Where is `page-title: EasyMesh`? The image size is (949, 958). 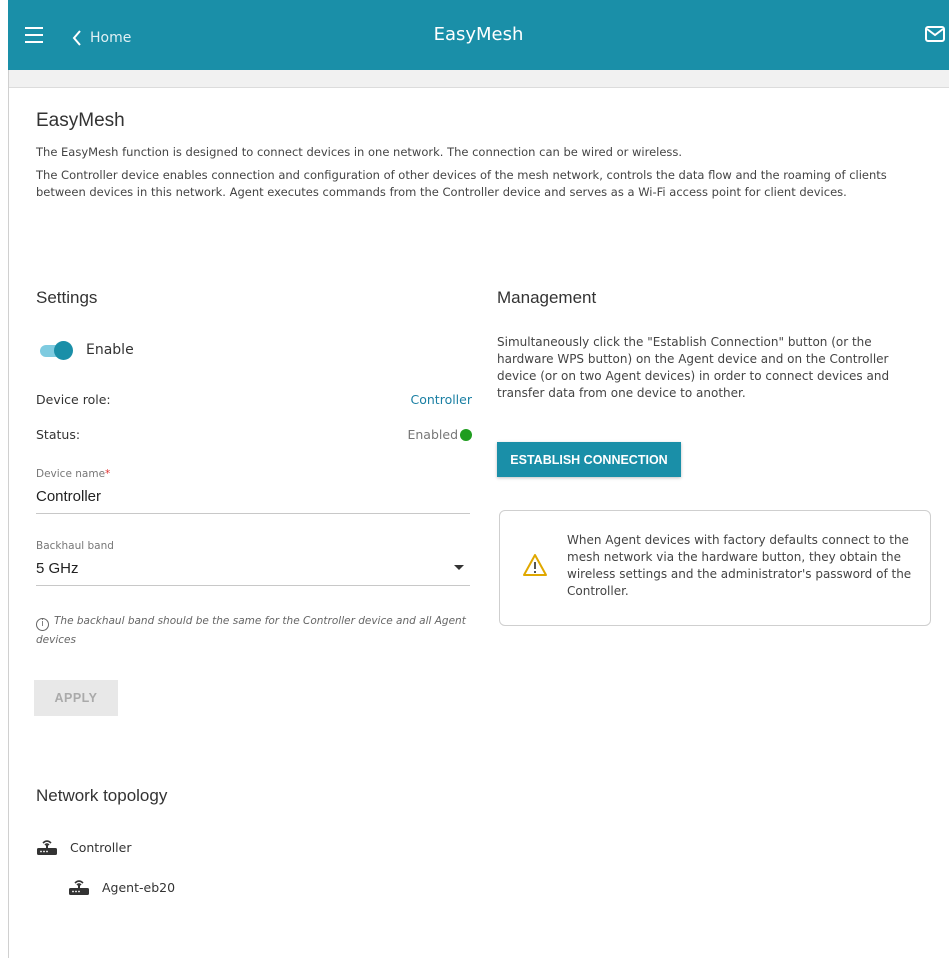
page-title: EasyMesh is located at coordinates (80, 120).